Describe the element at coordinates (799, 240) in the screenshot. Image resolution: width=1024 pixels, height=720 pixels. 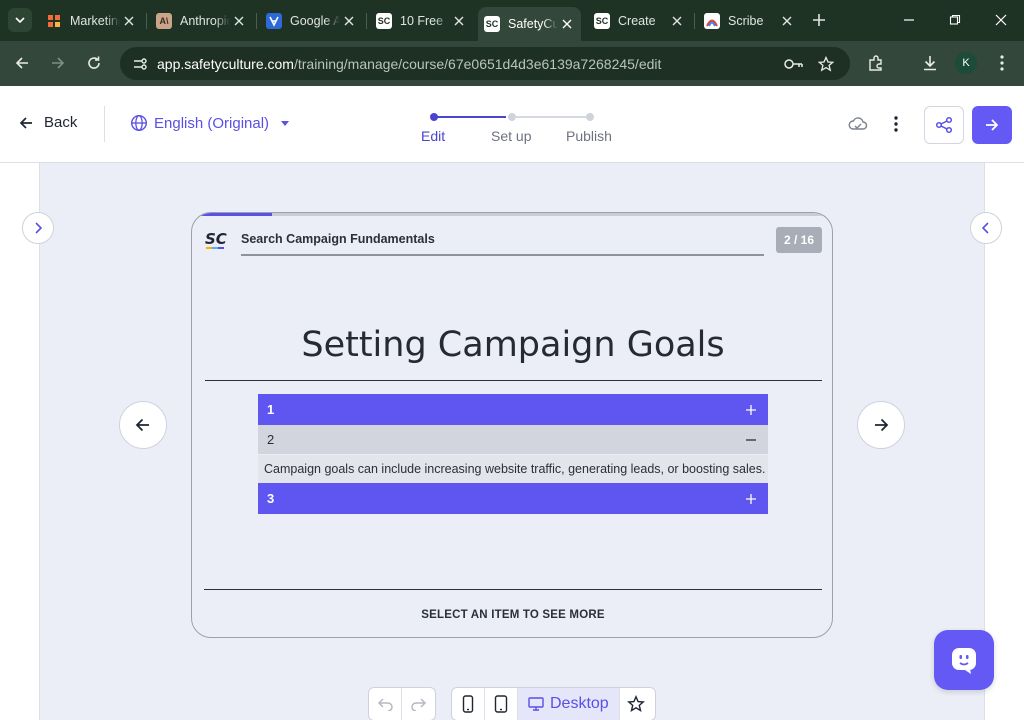
I see `page-indicator: 2 / 16` at that location.